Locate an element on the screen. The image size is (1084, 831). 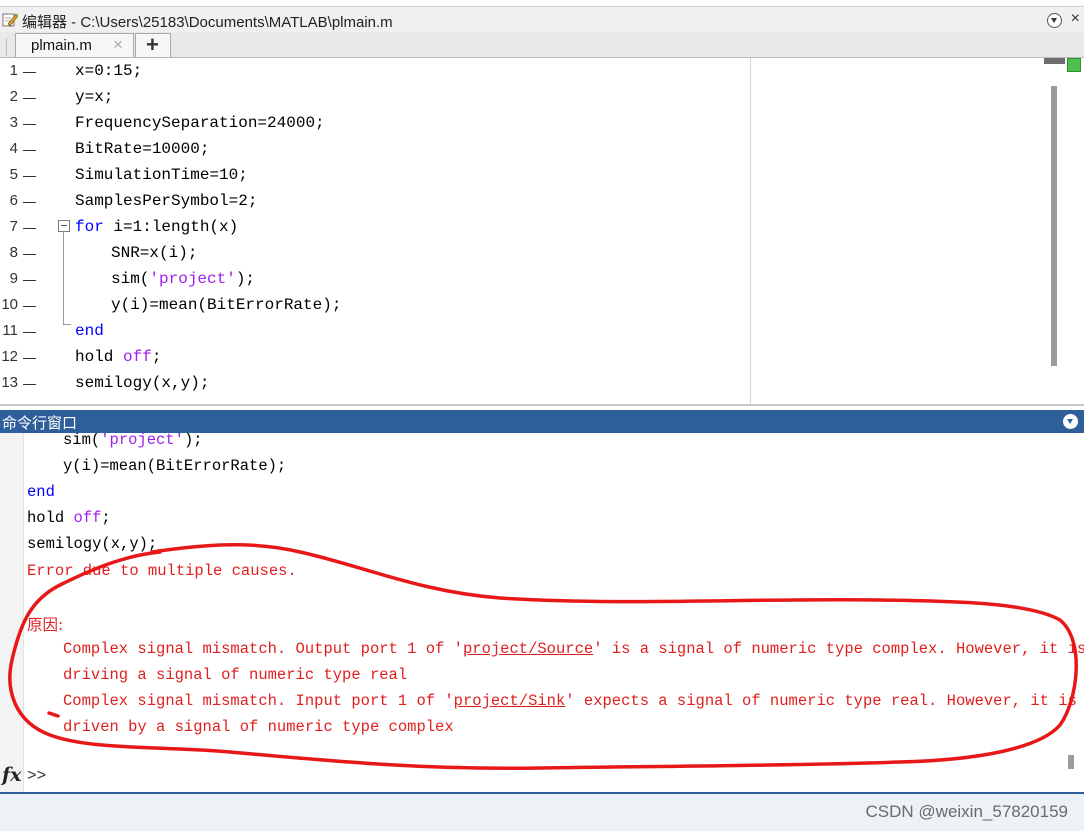
editor-line: 12 hold off; is located at coordinates (375, 357).